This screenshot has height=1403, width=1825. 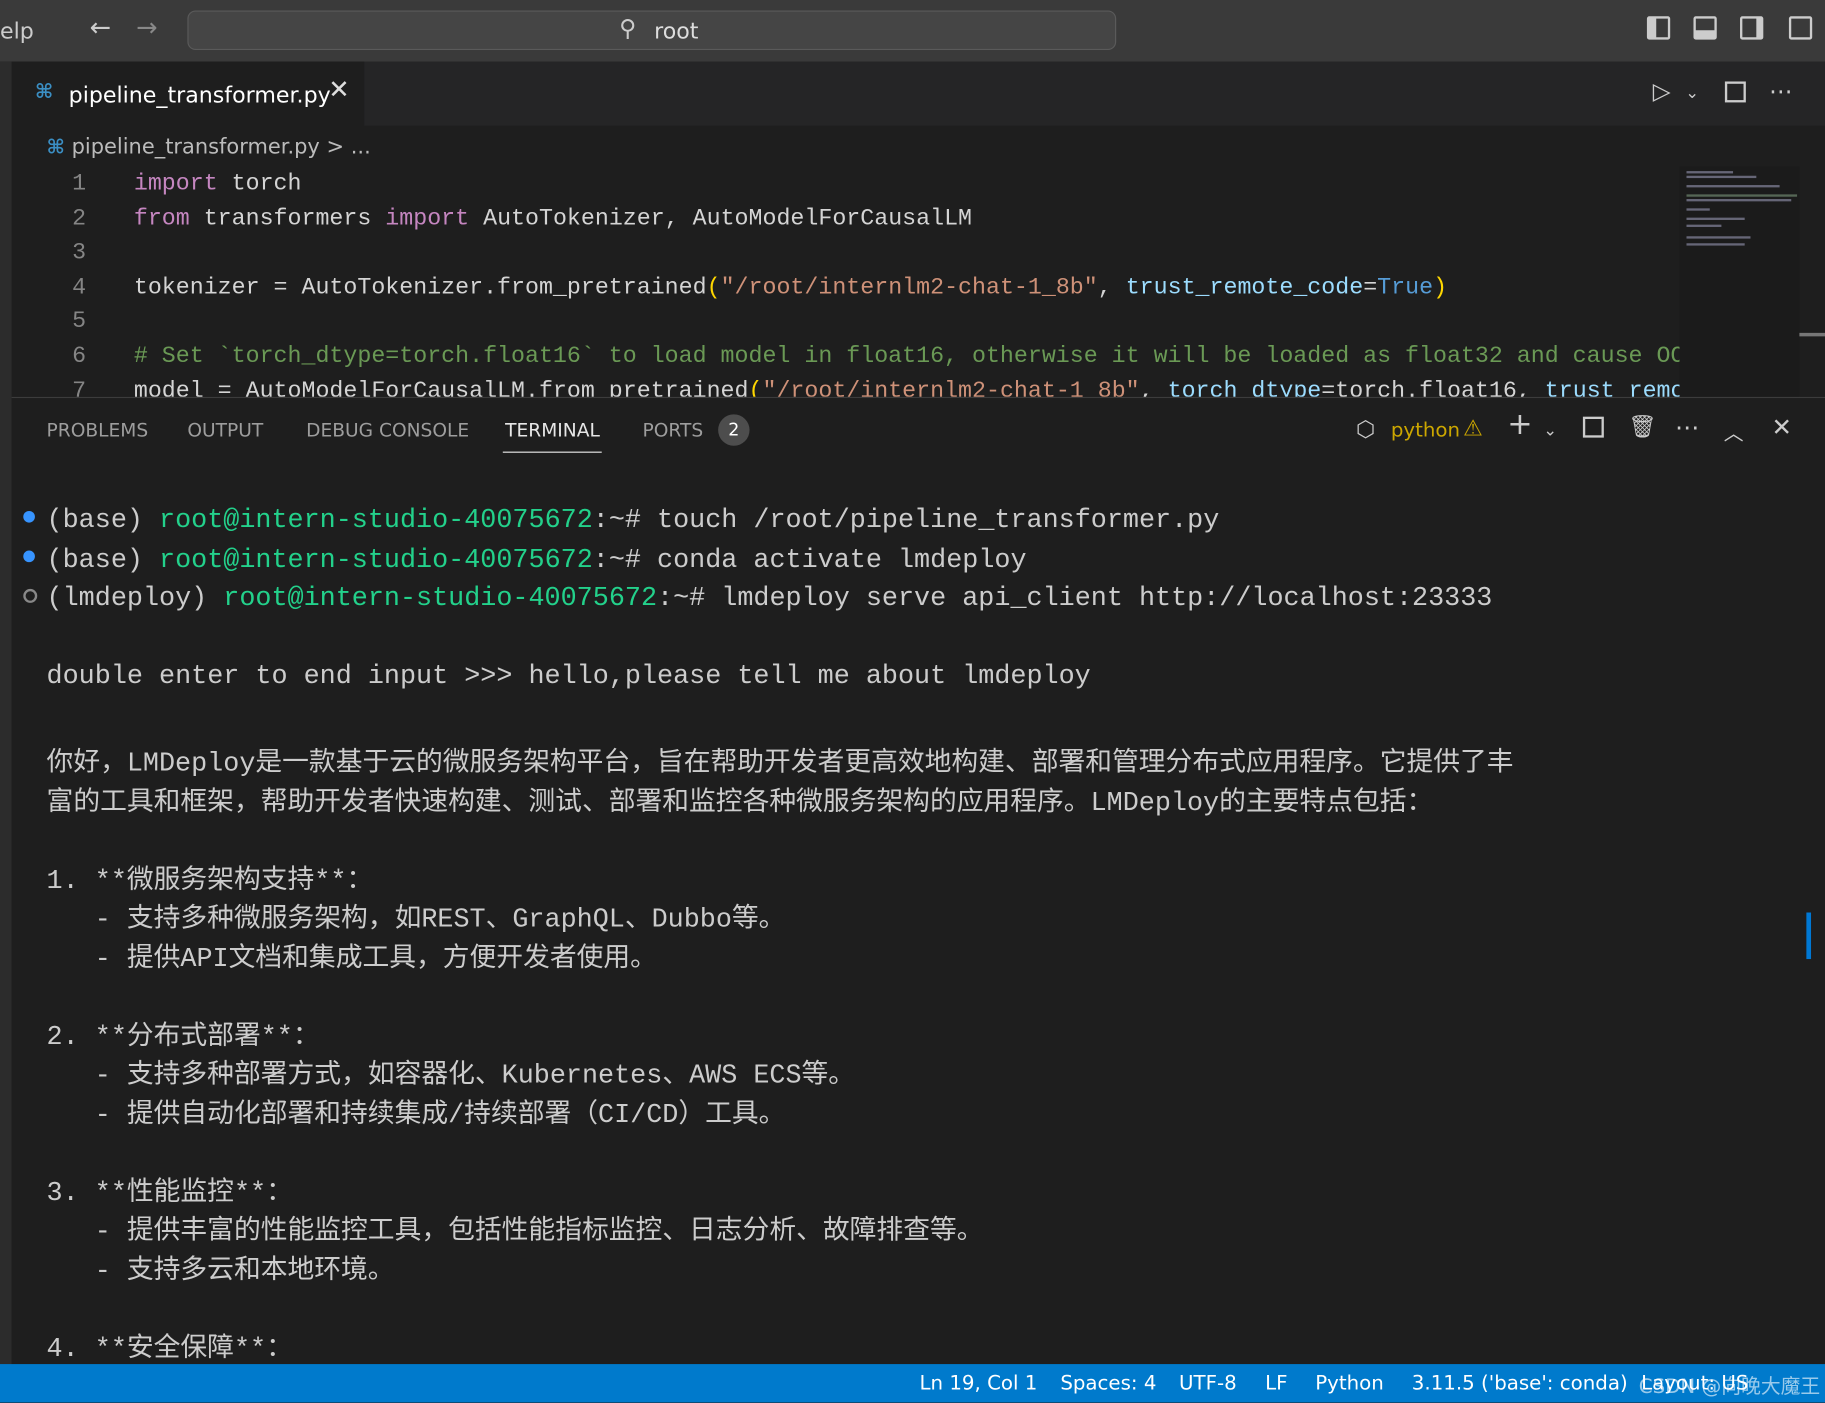 I want to click on code-token: trust_remote_code, so click(x=1244, y=288).